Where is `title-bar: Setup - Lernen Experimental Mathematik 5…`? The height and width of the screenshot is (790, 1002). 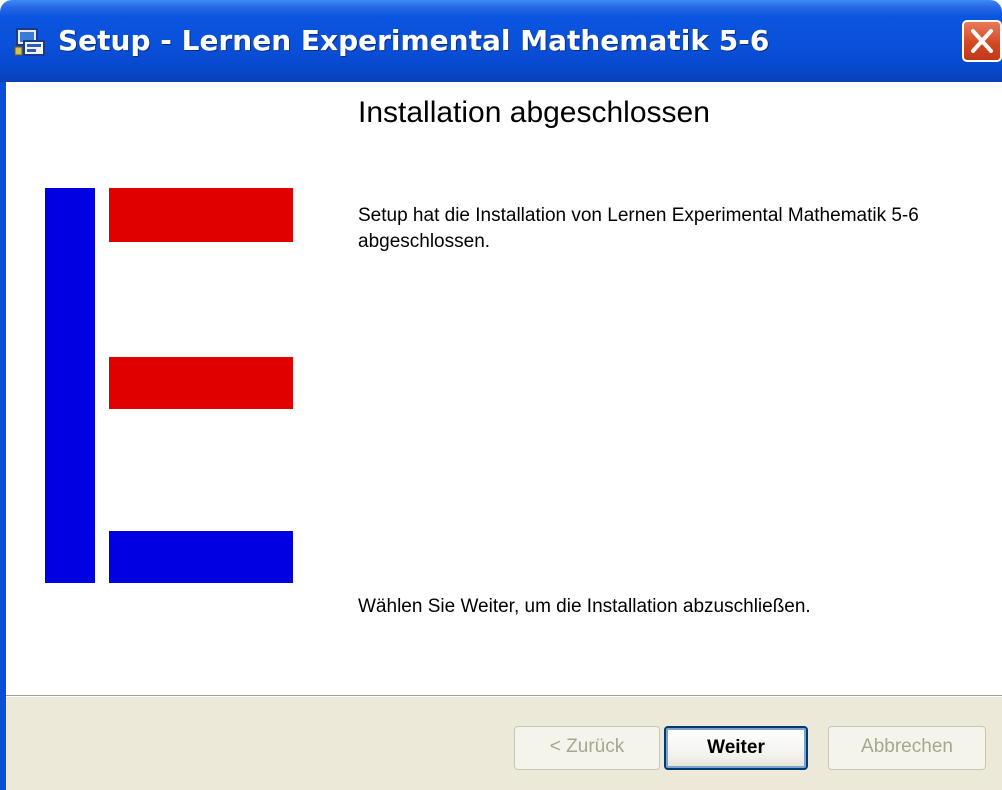
title-bar: Setup - Lernen Experimental Mathematik 5… is located at coordinates (501, 41).